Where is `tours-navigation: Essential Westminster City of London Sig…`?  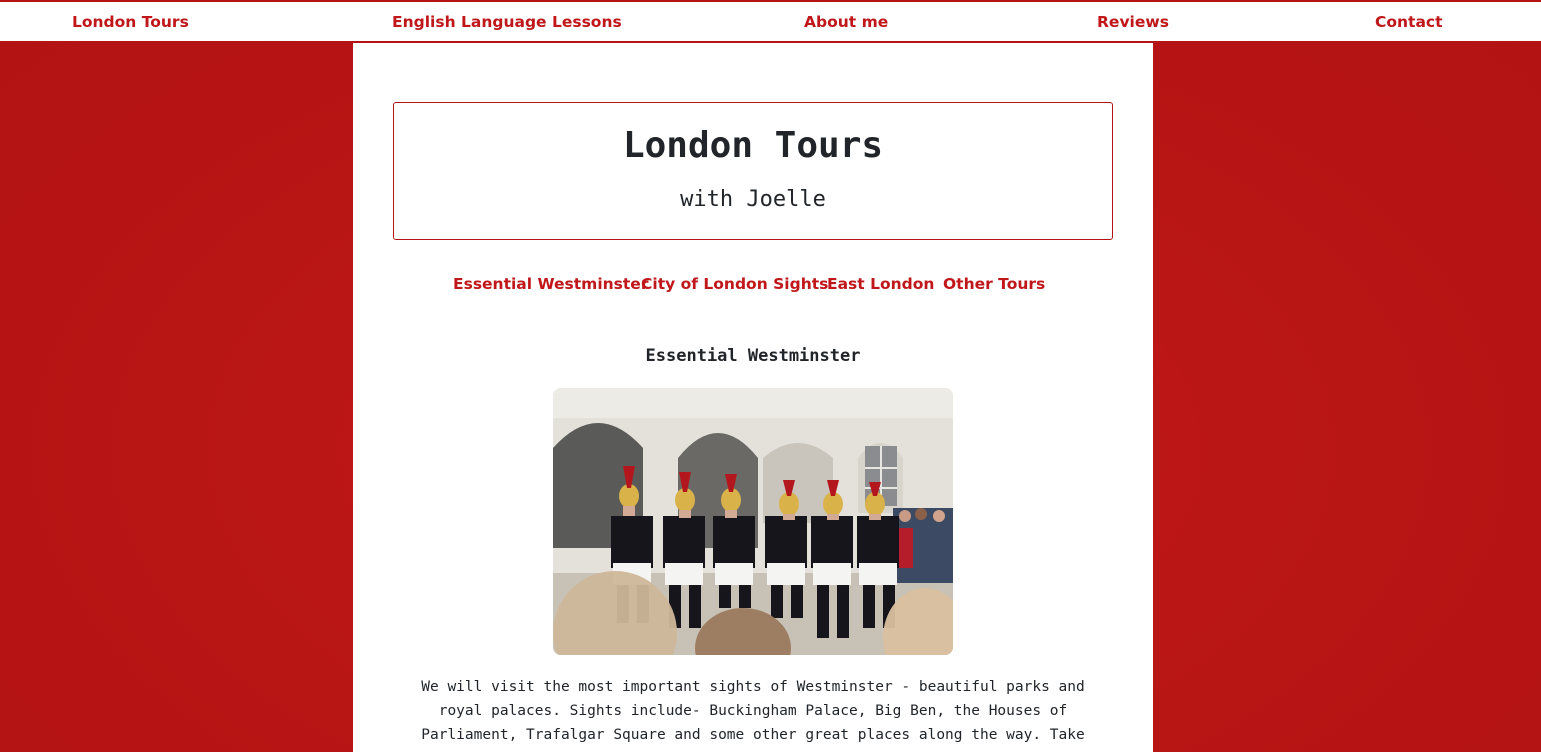
tours-navigation: Essential Westminster City of London Sig… is located at coordinates (753, 286).